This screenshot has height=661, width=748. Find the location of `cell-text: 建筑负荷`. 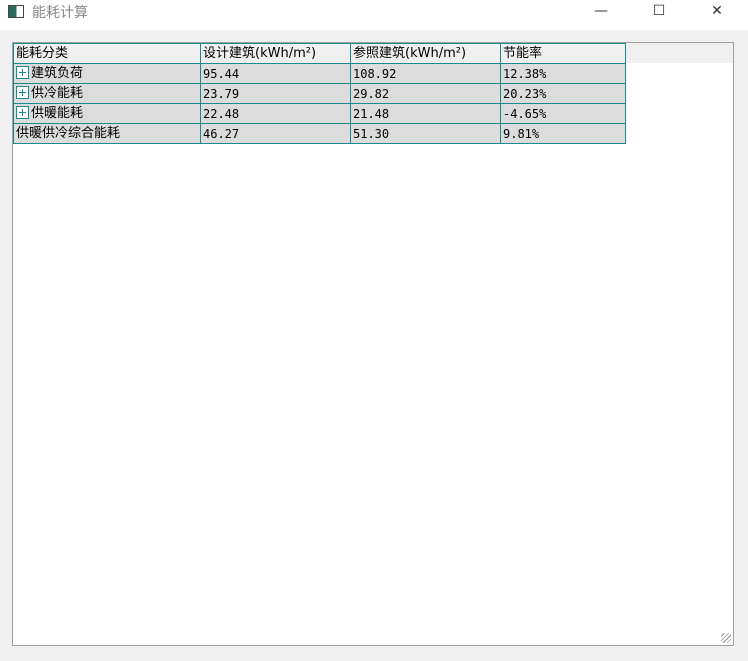

cell-text: 建筑负荷 is located at coordinates (57, 73).